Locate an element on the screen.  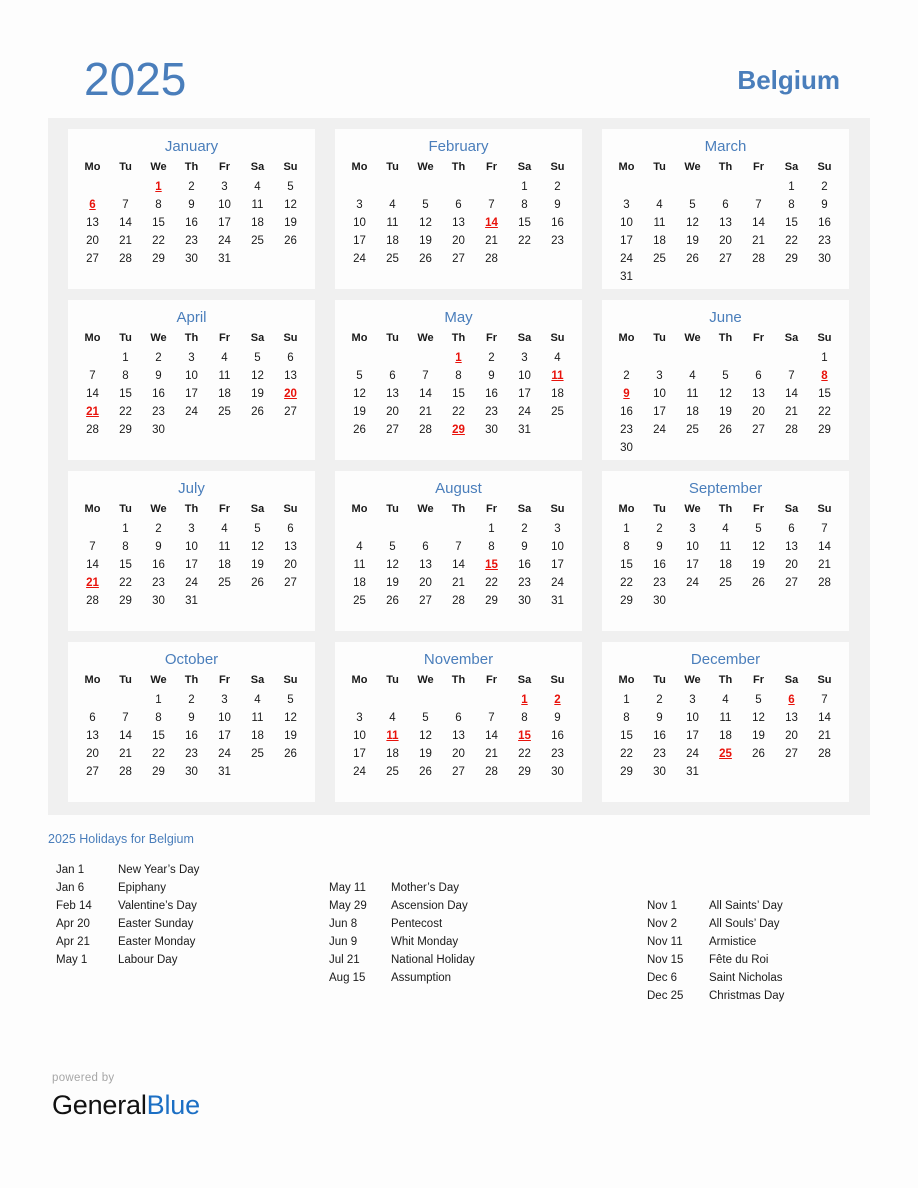
day-cell-holiday: 29 is located at coordinates (458, 430).